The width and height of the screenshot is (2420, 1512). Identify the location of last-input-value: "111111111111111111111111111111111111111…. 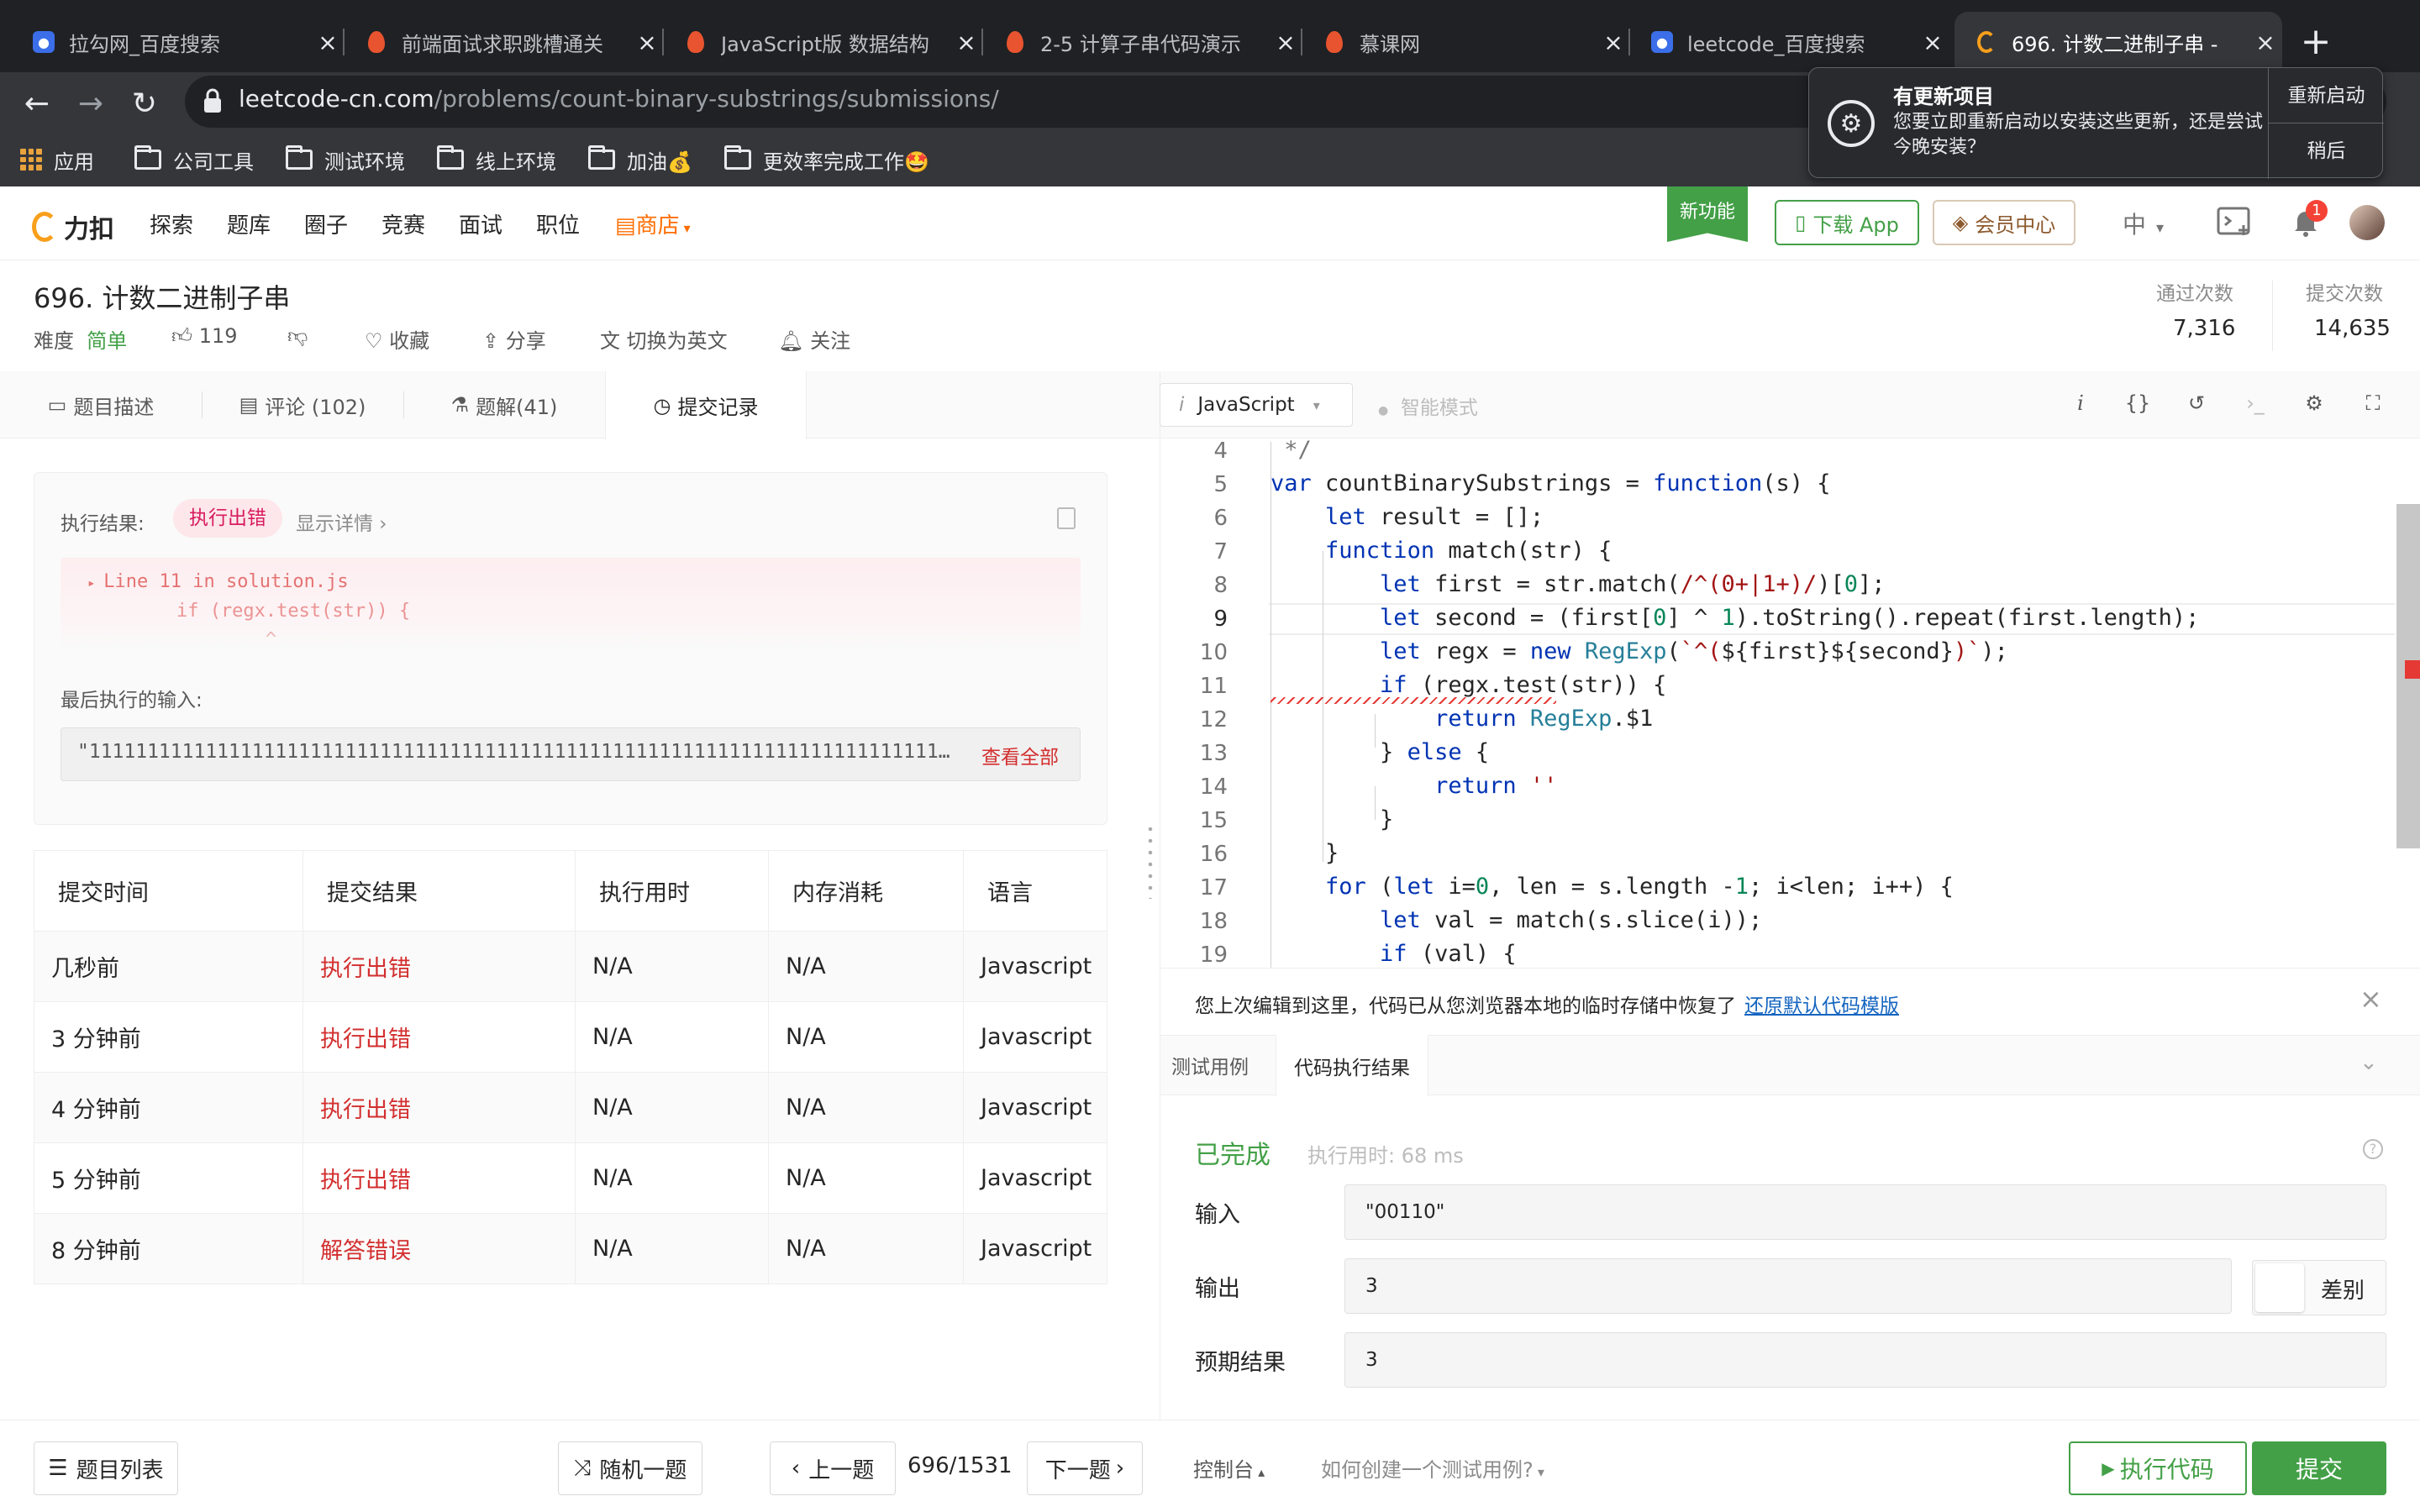
(514, 752).